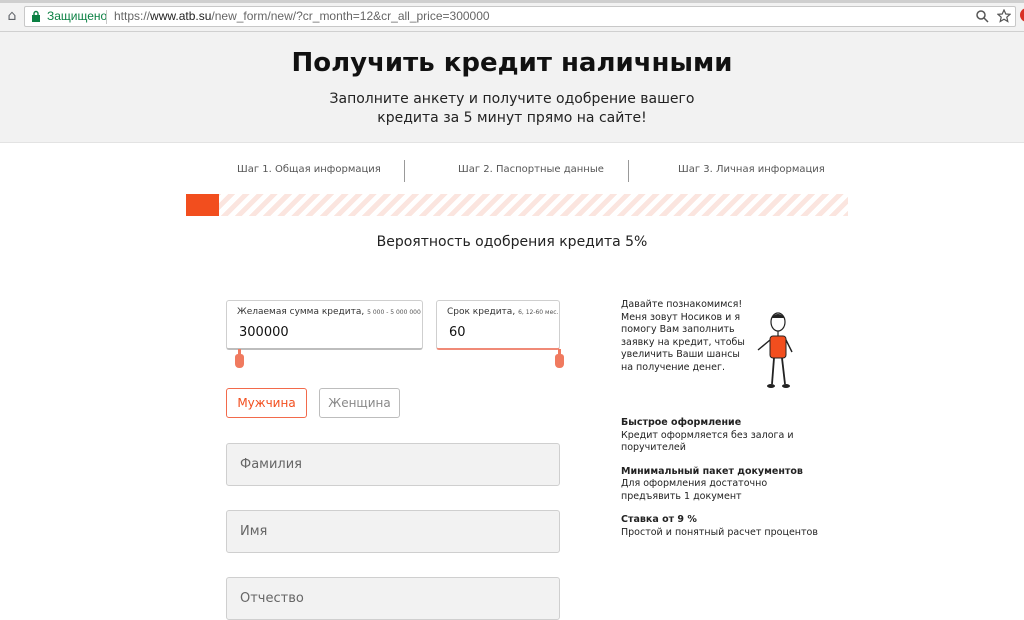 The height and width of the screenshot is (620, 1024). Describe the element at coordinates (549, 169) in the screenshot. I see `step-label: Паспортные данные` at that location.